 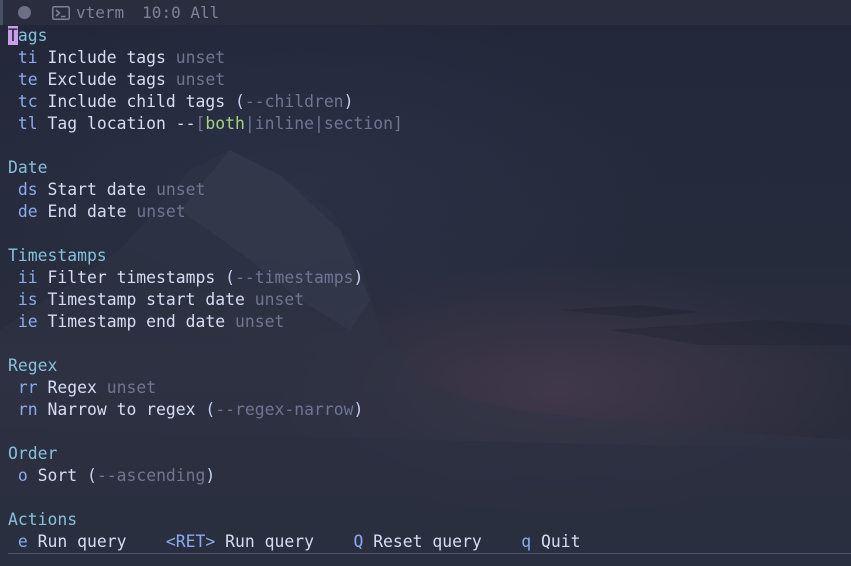 I want to click on item-label: Exclude tags, so click(x=106, y=79).